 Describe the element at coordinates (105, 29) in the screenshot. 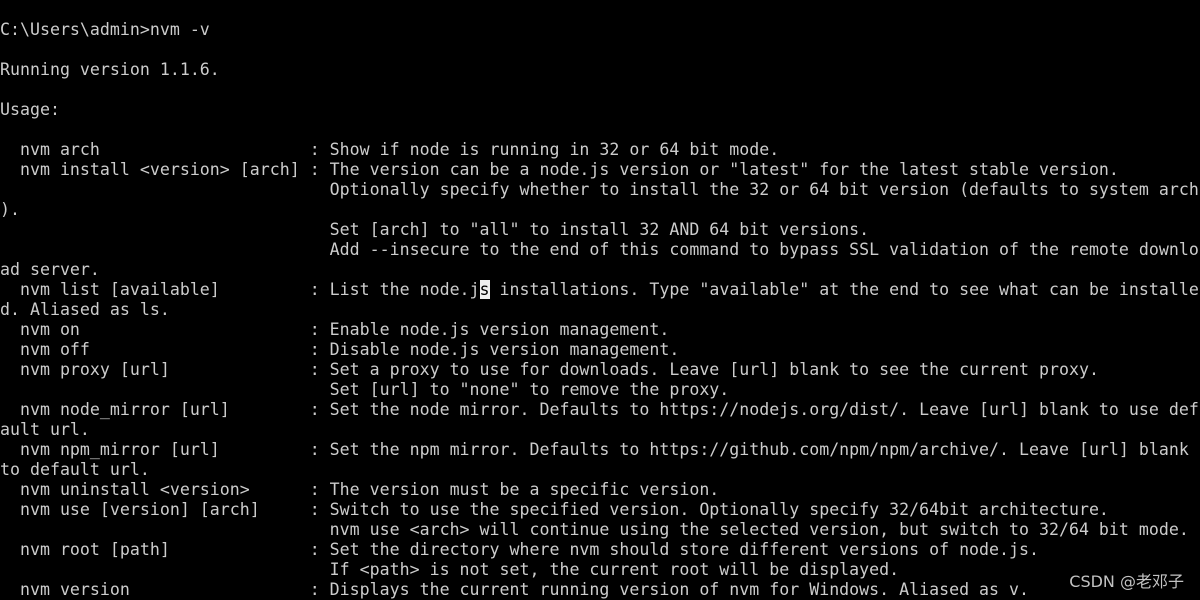

I see `terminal-line: C:\Users\admin>nvm -v` at that location.